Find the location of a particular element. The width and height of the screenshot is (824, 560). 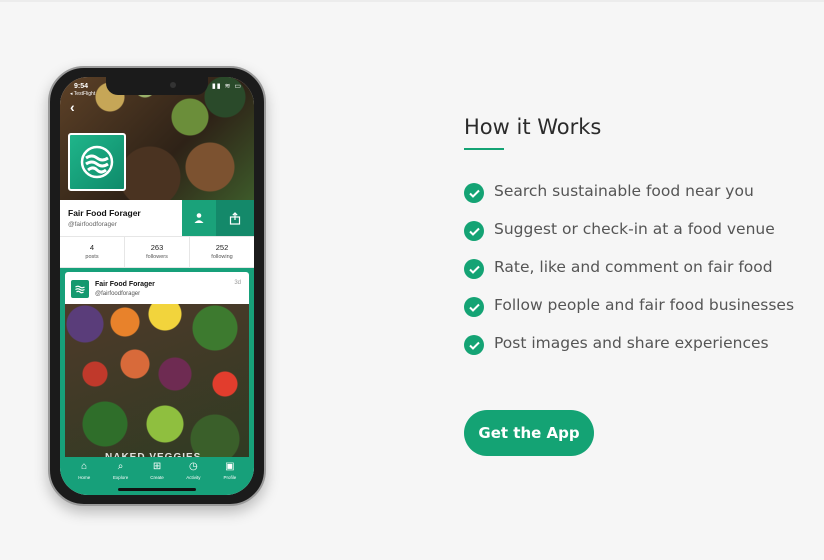

stat-label: following is located at coordinates (222, 257).